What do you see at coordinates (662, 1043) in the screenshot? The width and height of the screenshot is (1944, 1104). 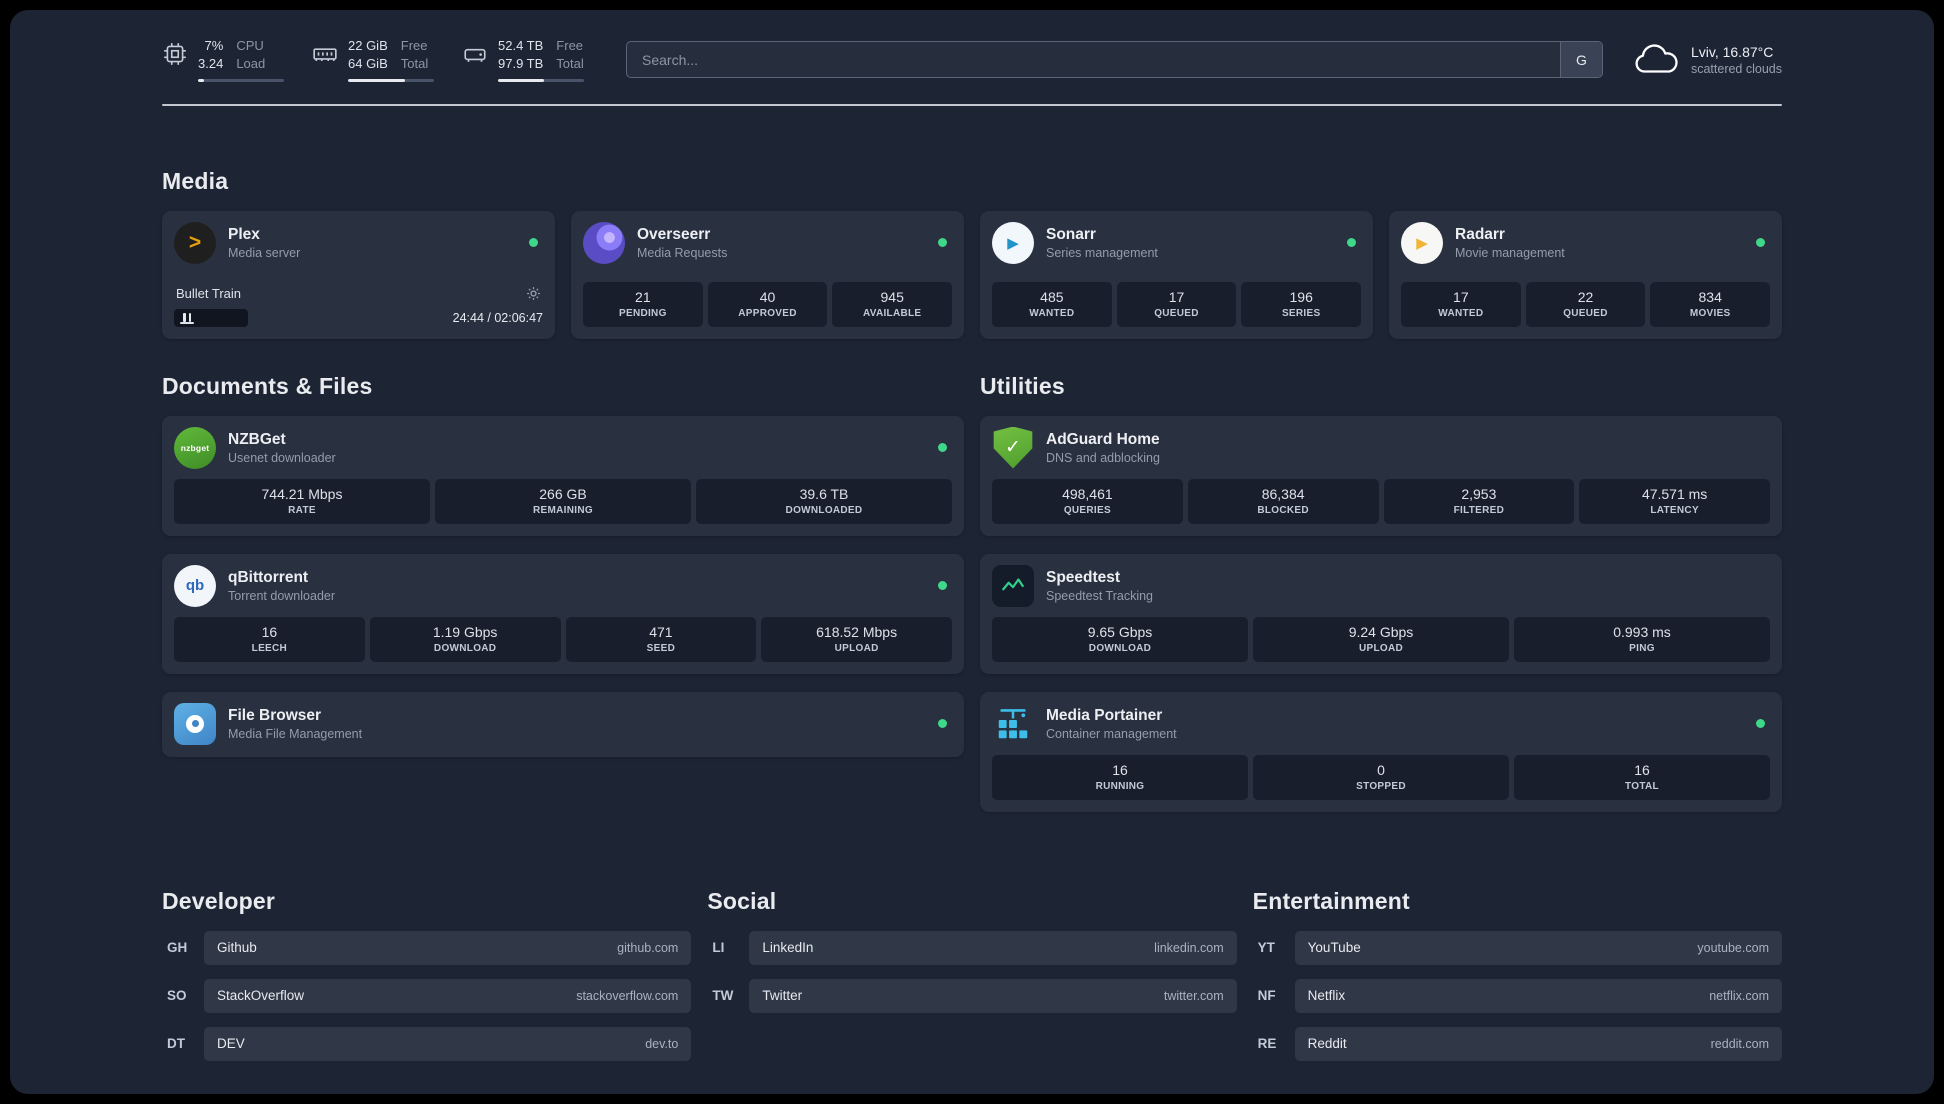 I see `bookmark-domain: dev.to` at bounding box center [662, 1043].